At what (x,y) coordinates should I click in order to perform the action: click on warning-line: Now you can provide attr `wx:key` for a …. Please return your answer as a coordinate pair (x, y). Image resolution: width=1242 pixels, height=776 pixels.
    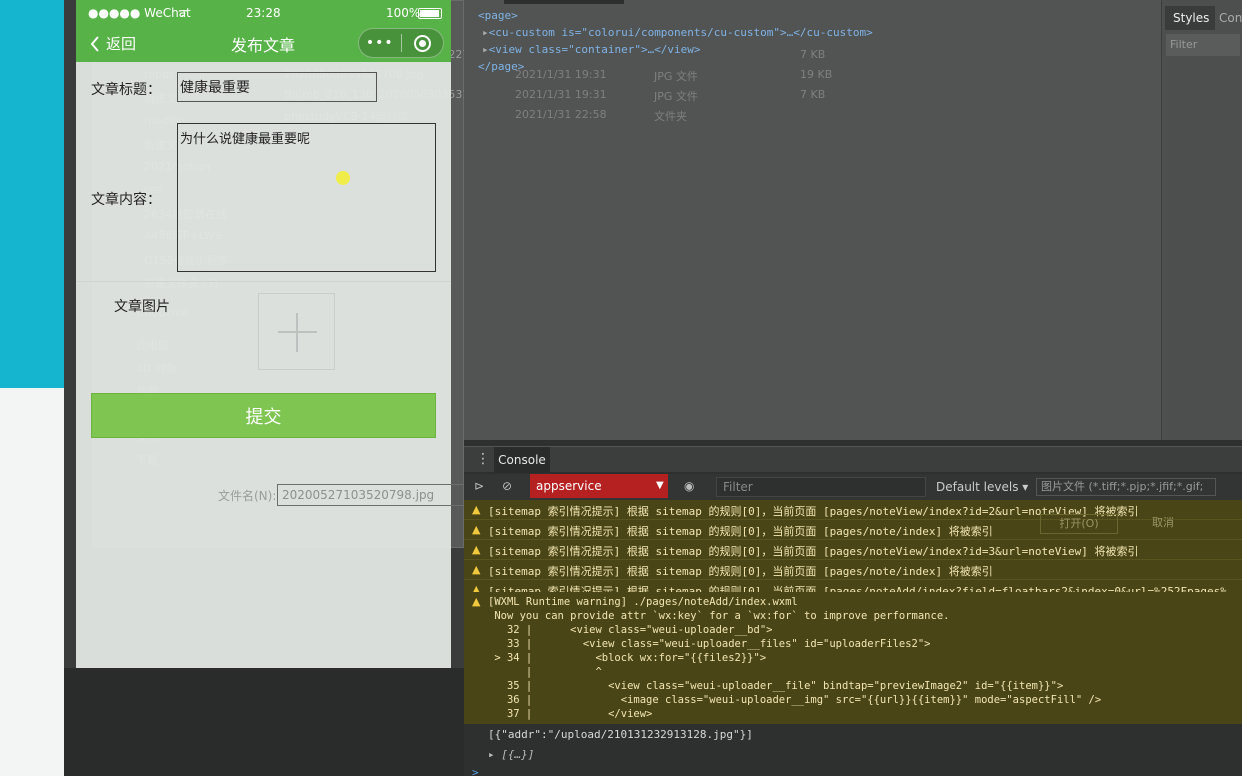
    Looking at the image, I should click on (719, 616).